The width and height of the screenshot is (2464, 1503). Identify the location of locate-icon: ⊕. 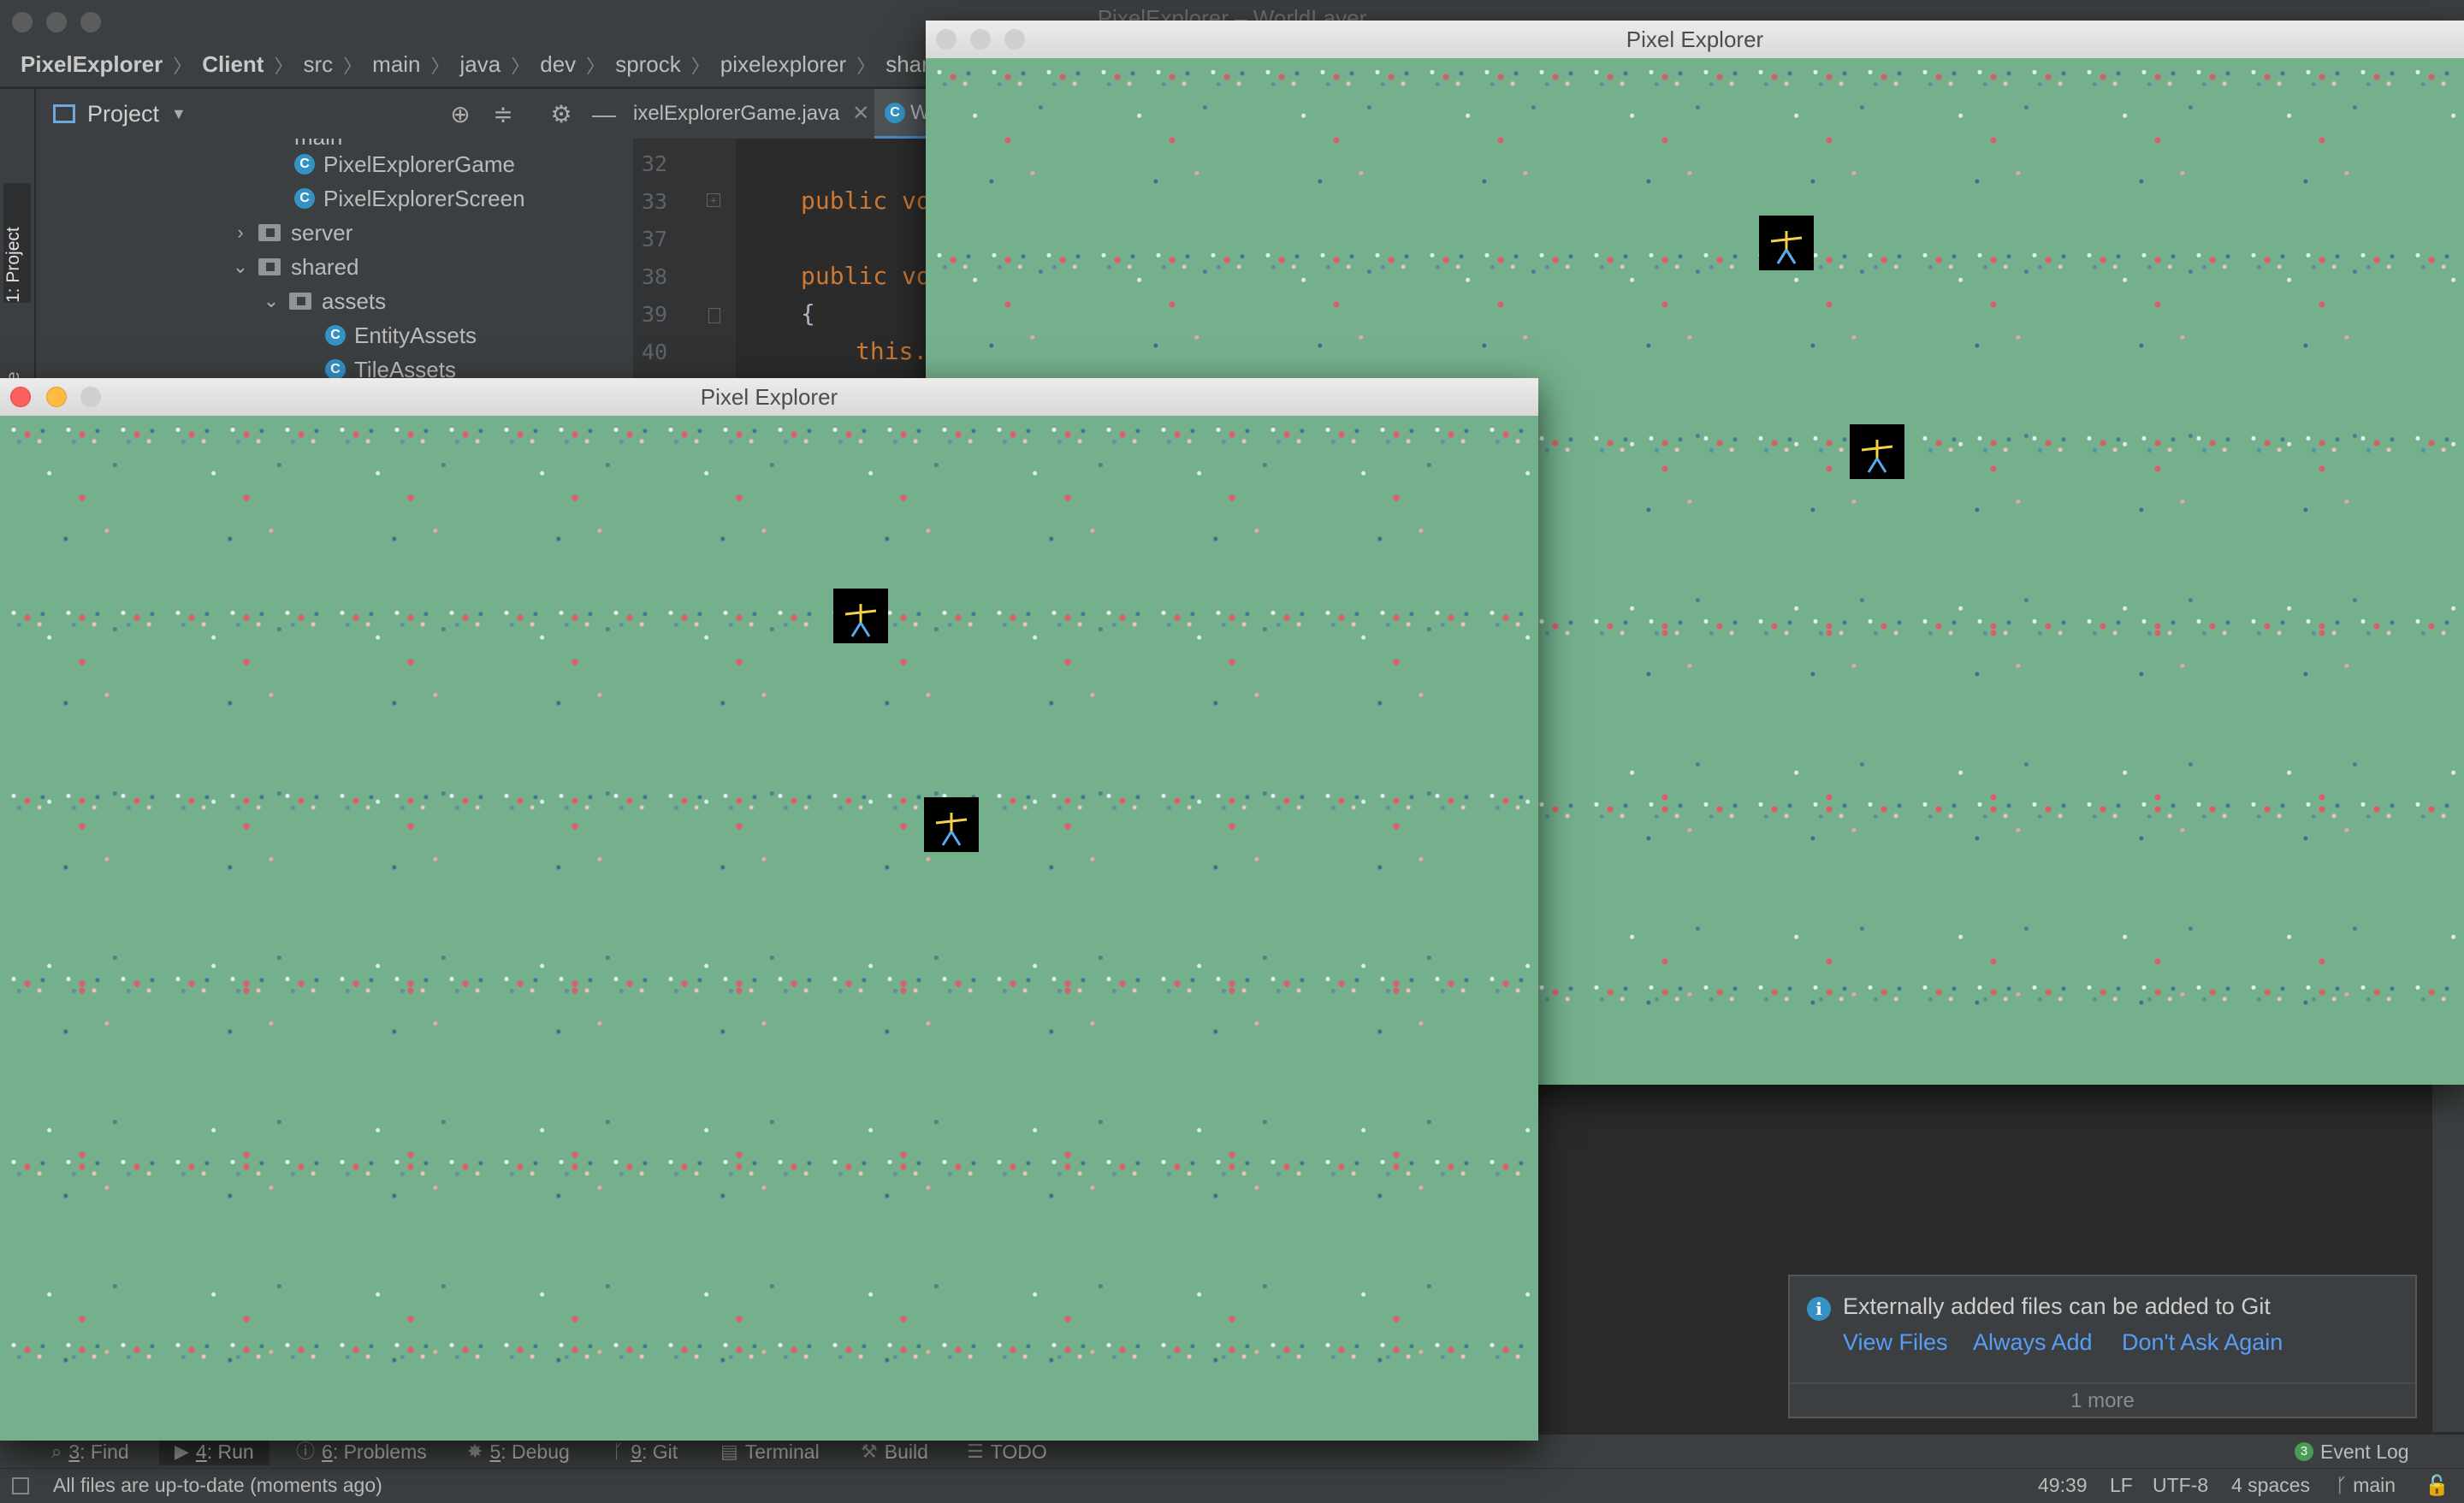
(460, 114).